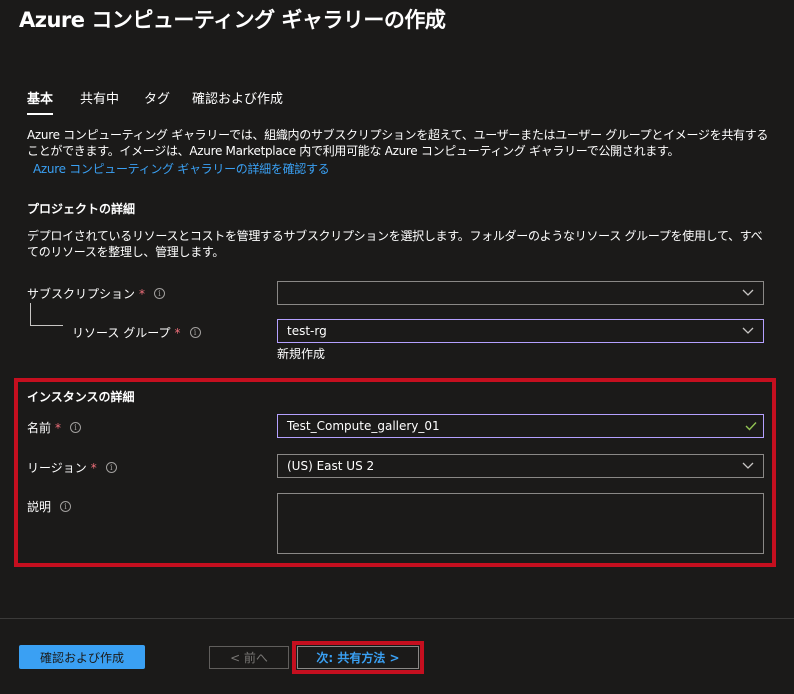 The height and width of the screenshot is (694, 794). I want to click on description-textarea, so click(520, 523).